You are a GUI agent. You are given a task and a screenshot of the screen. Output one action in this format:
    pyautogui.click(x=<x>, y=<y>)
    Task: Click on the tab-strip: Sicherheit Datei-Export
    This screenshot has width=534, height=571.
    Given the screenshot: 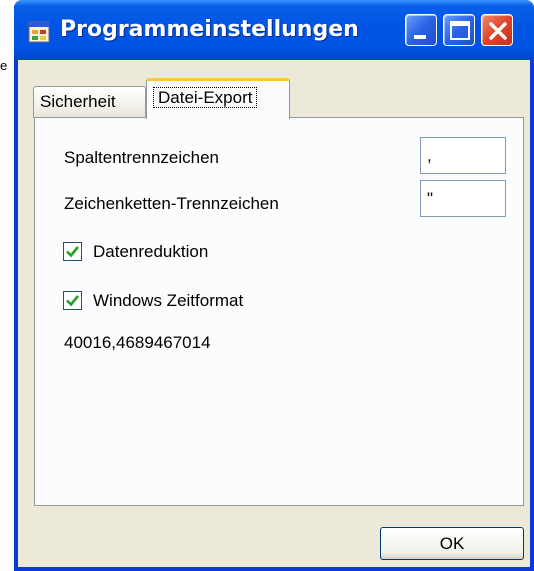 What is the action you would take?
    pyautogui.click(x=274, y=97)
    